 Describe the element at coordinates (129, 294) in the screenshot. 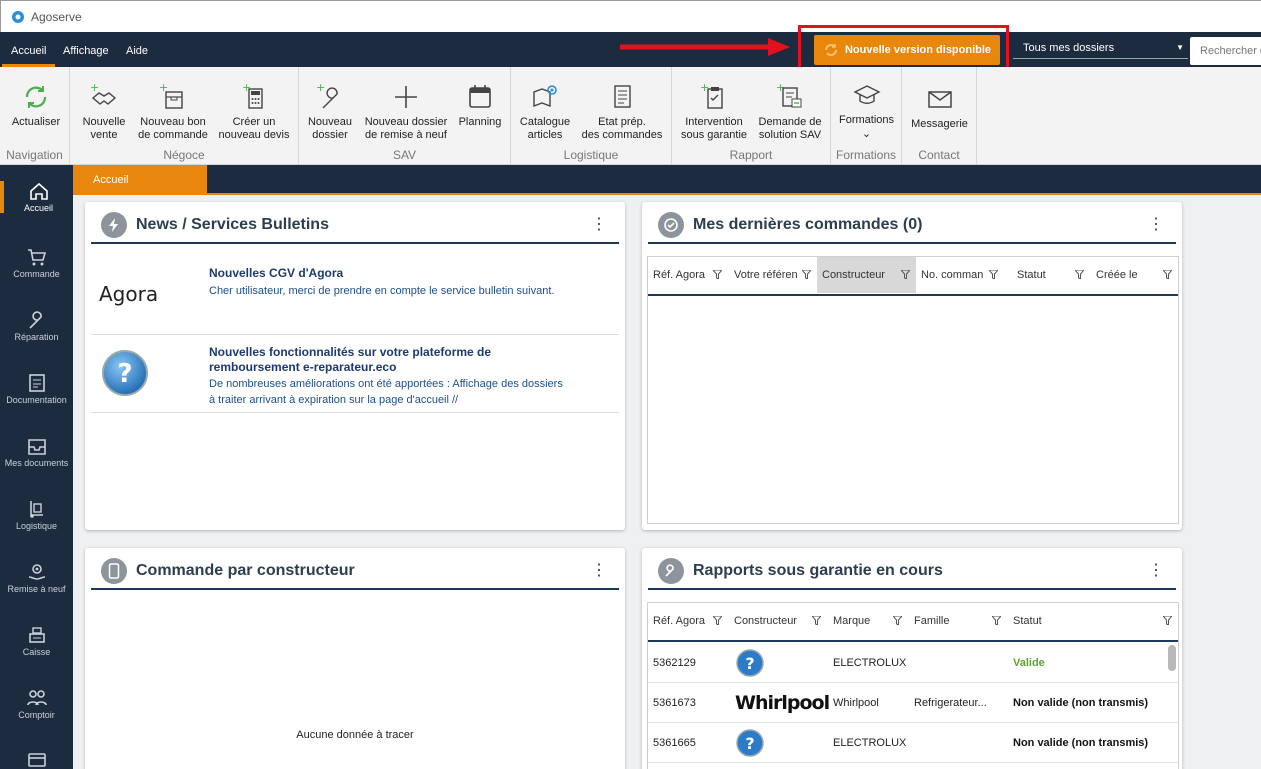

I see `agora-logo: Agora` at that location.